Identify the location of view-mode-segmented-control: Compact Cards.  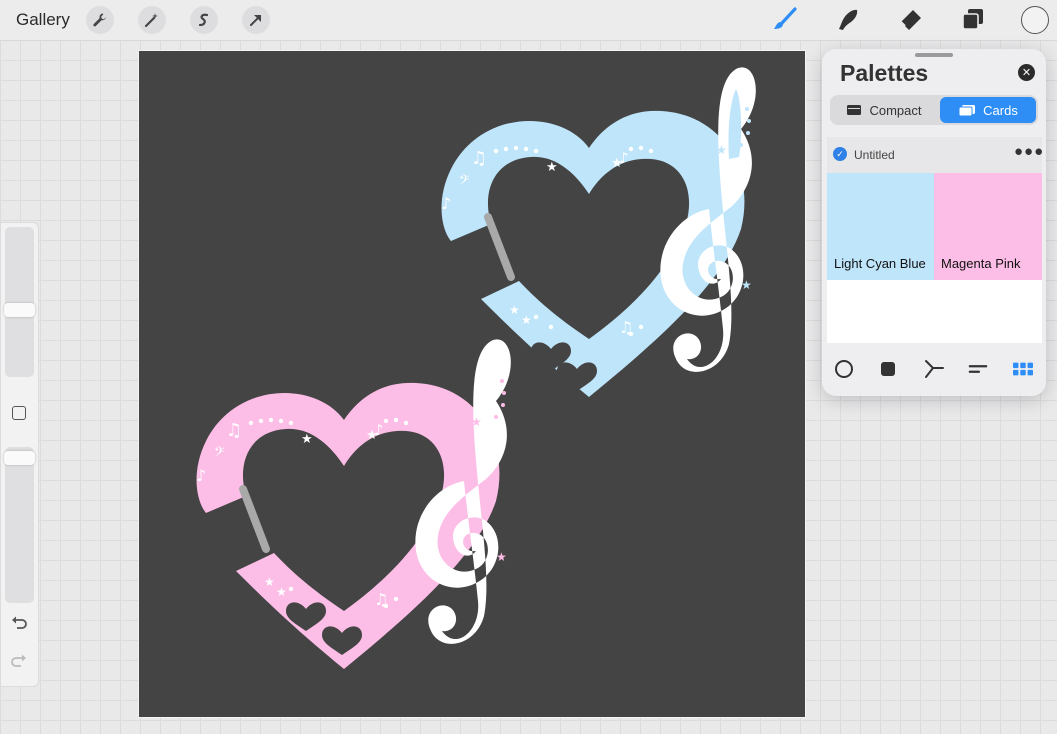
(934, 110).